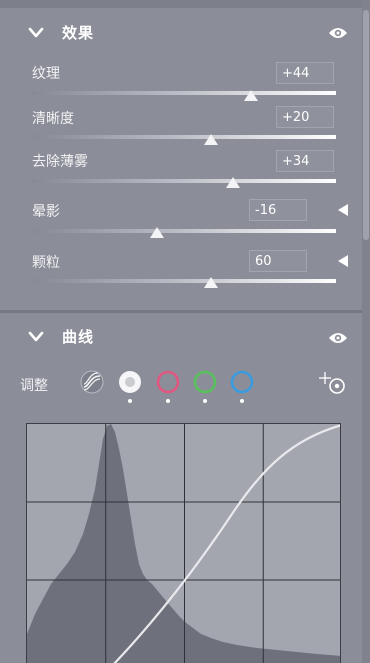 The width and height of the screenshot is (370, 663). What do you see at coordinates (184, 281) in the screenshot?
I see `grain-slider-track` at bounding box center [184, 281].